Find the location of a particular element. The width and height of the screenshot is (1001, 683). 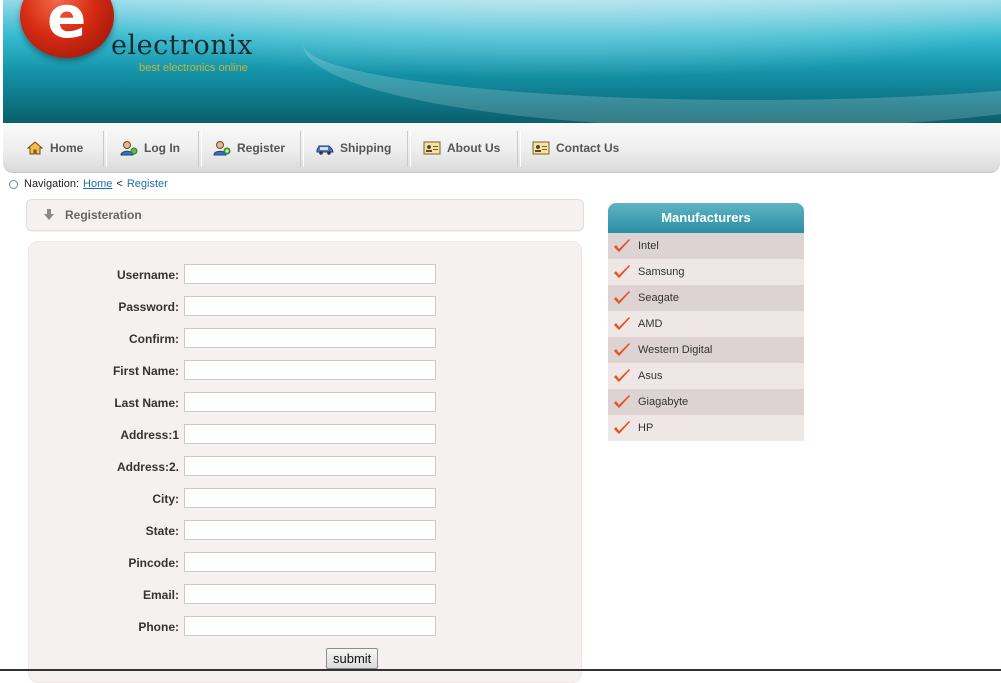

form-row-state: State: is located at coordinates (305, 531).